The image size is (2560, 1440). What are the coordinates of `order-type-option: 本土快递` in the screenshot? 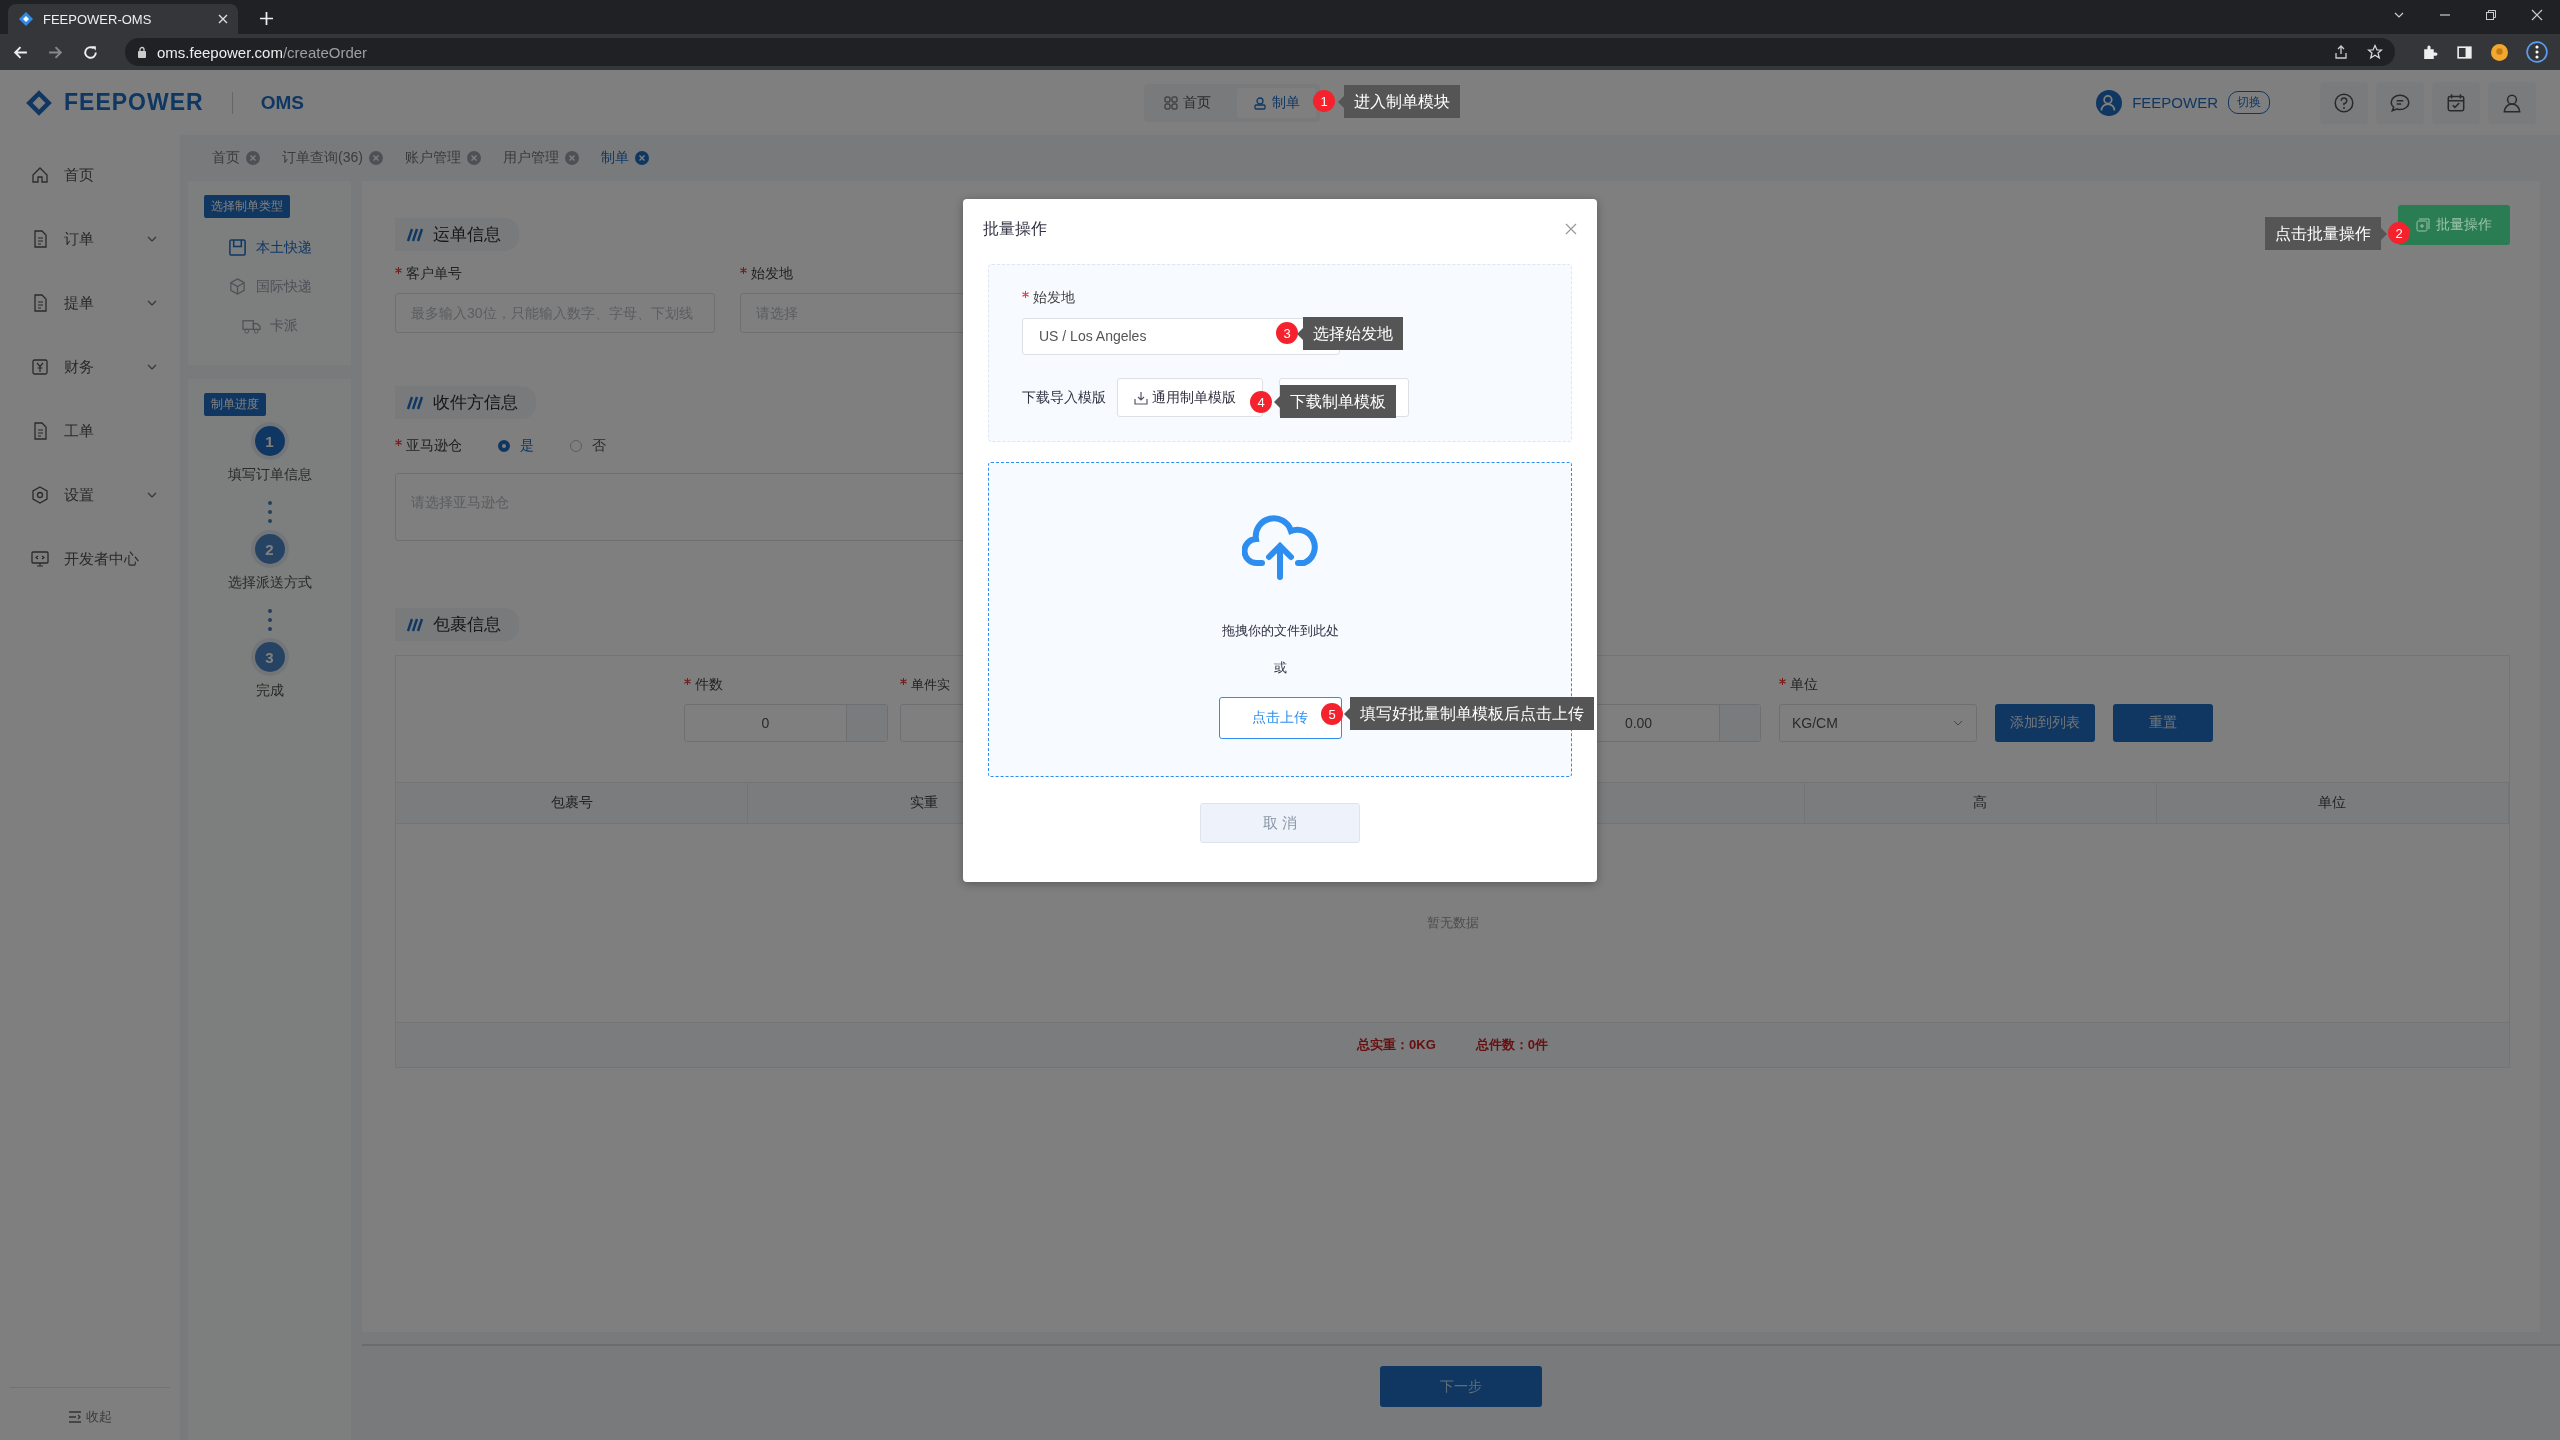 It's located at (269, 247).